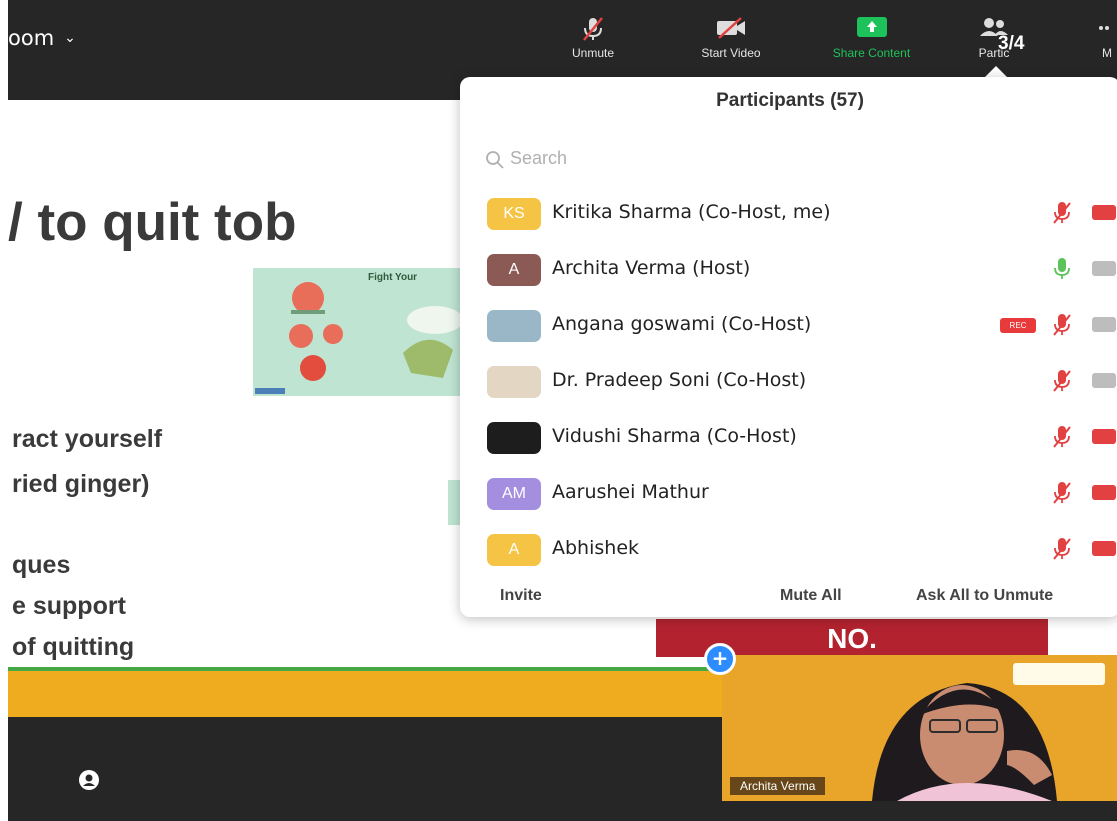 This screenshot has width=1117, height=821. Describe the element at coordinates (778, 786) in the screenshot. I see `video-participant-name: Archita Verma` at that location.